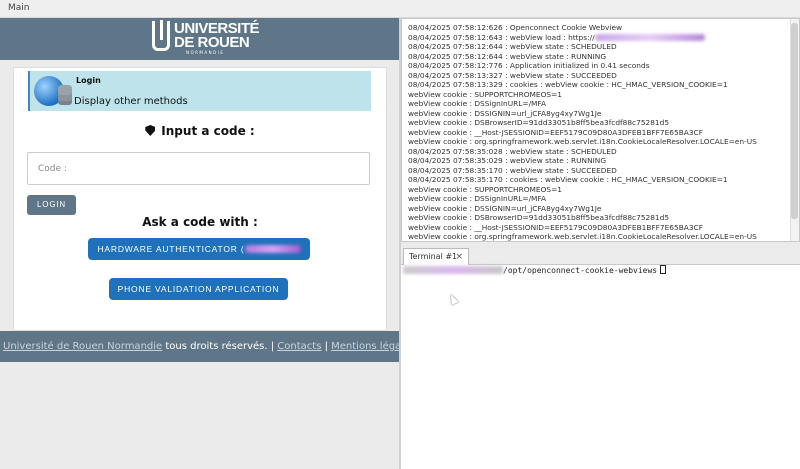 This screenshot has height=469, width=800. I want to click on login-button: LOGIN, so click(51, 205).